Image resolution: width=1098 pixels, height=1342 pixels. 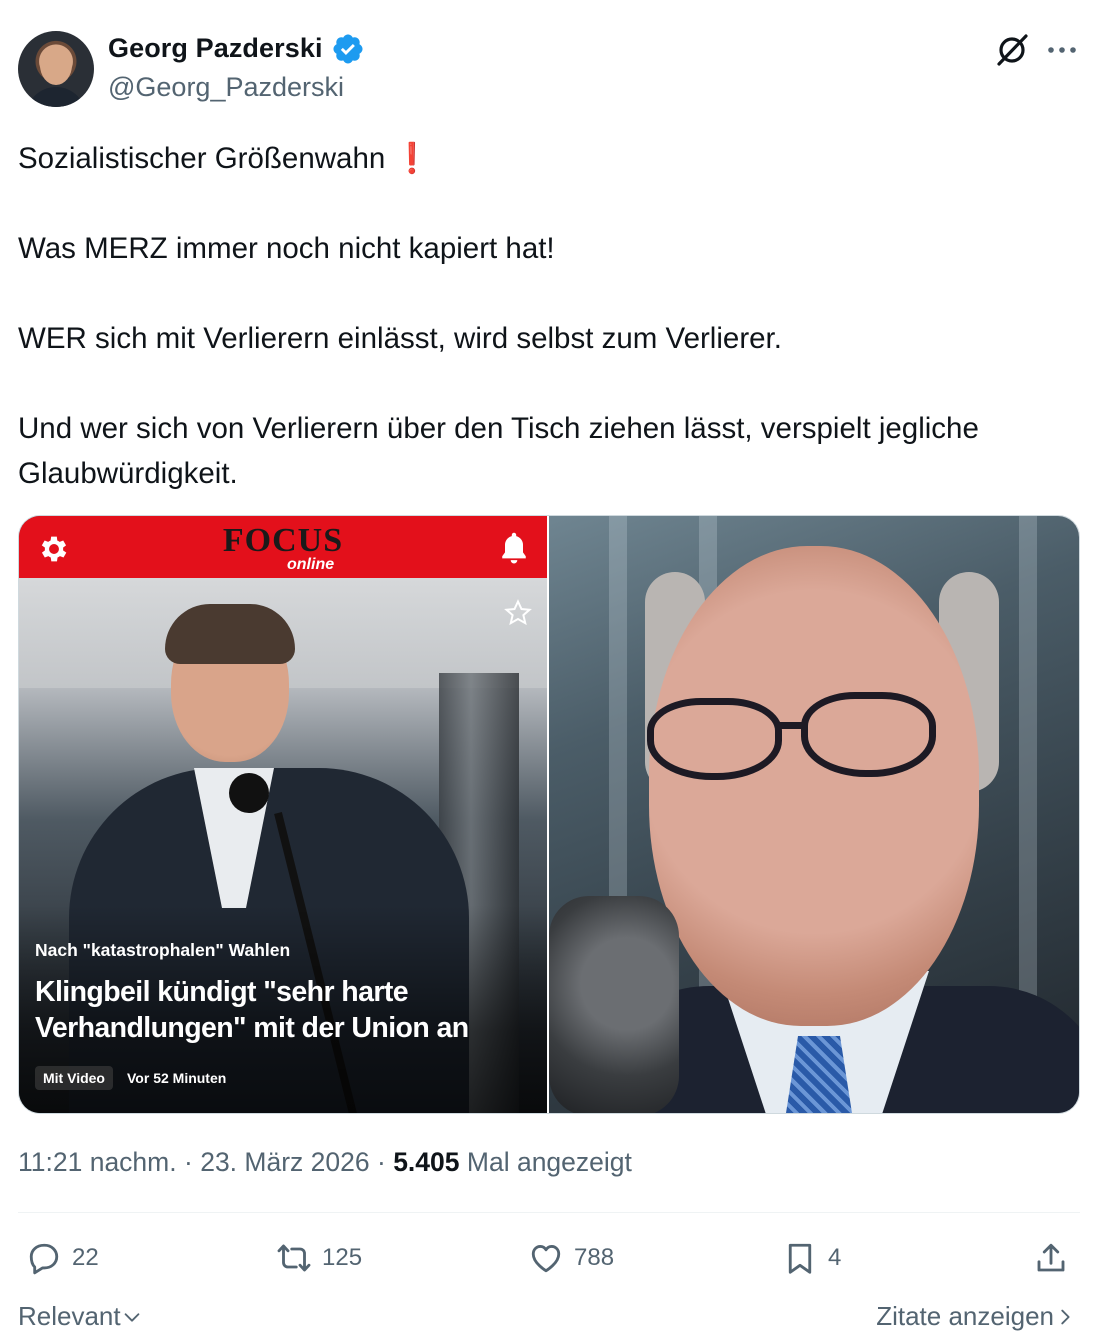 I want to click on focus-logo: FOCUS, so click(x=283, y=540).